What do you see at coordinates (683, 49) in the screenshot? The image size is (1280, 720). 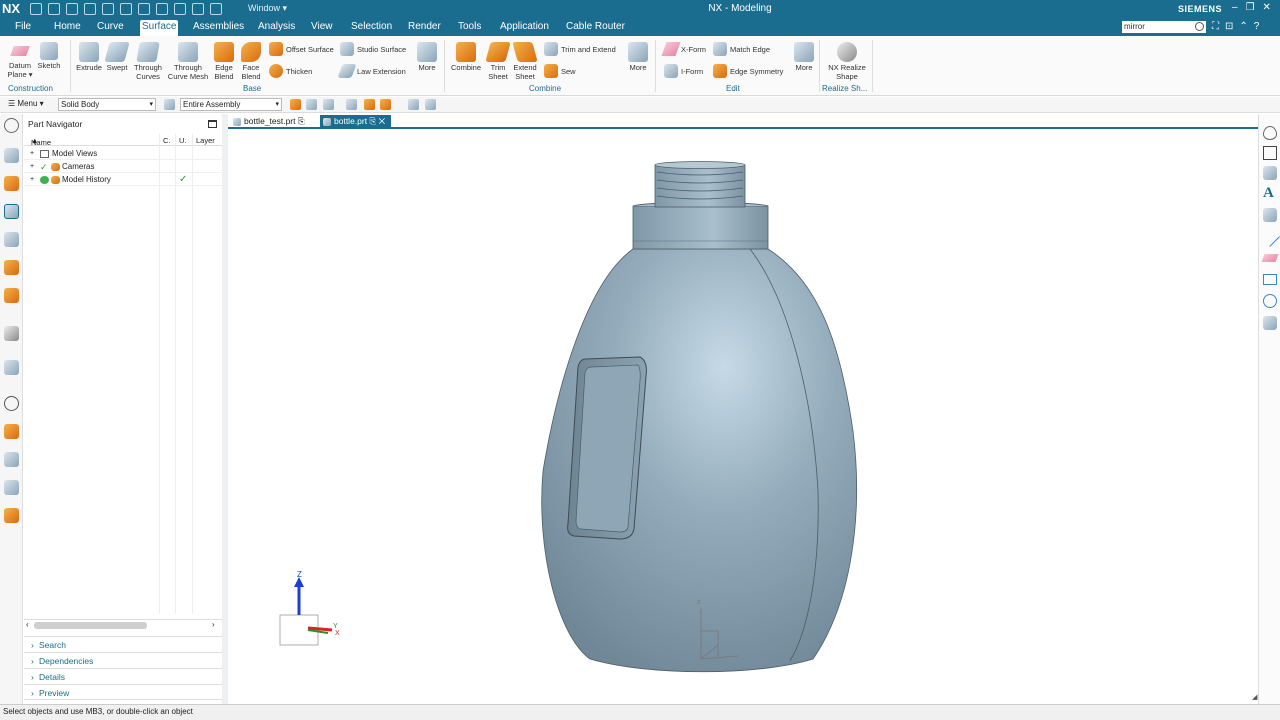 I see `x-form-button: X-Form` at bounding box center [683, 49].